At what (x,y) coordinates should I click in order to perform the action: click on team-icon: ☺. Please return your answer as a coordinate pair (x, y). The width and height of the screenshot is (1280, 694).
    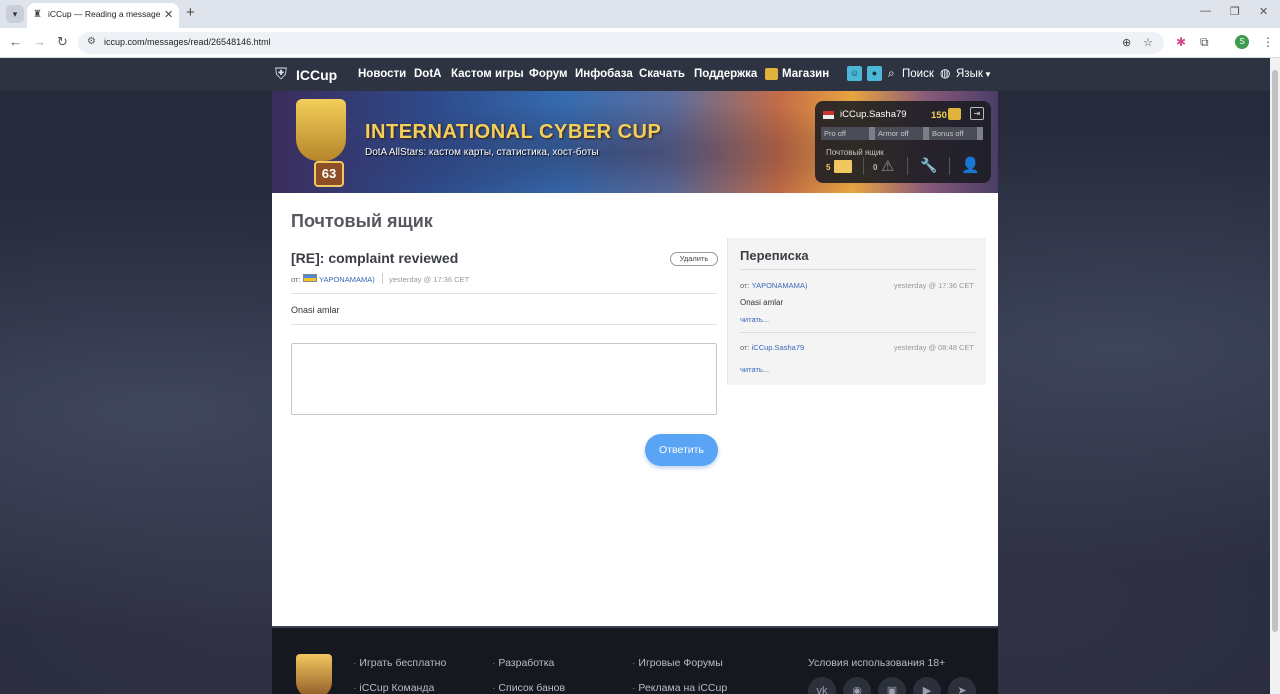
    Looking at the image, I should click on (854, 73).